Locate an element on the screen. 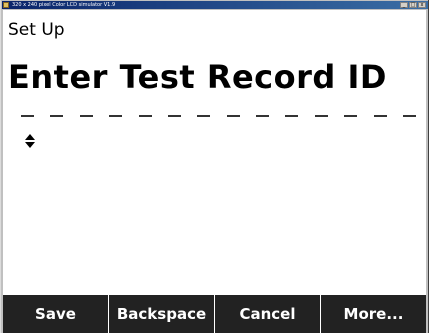  record-id-entry-field is located at coordinates (218, 116).